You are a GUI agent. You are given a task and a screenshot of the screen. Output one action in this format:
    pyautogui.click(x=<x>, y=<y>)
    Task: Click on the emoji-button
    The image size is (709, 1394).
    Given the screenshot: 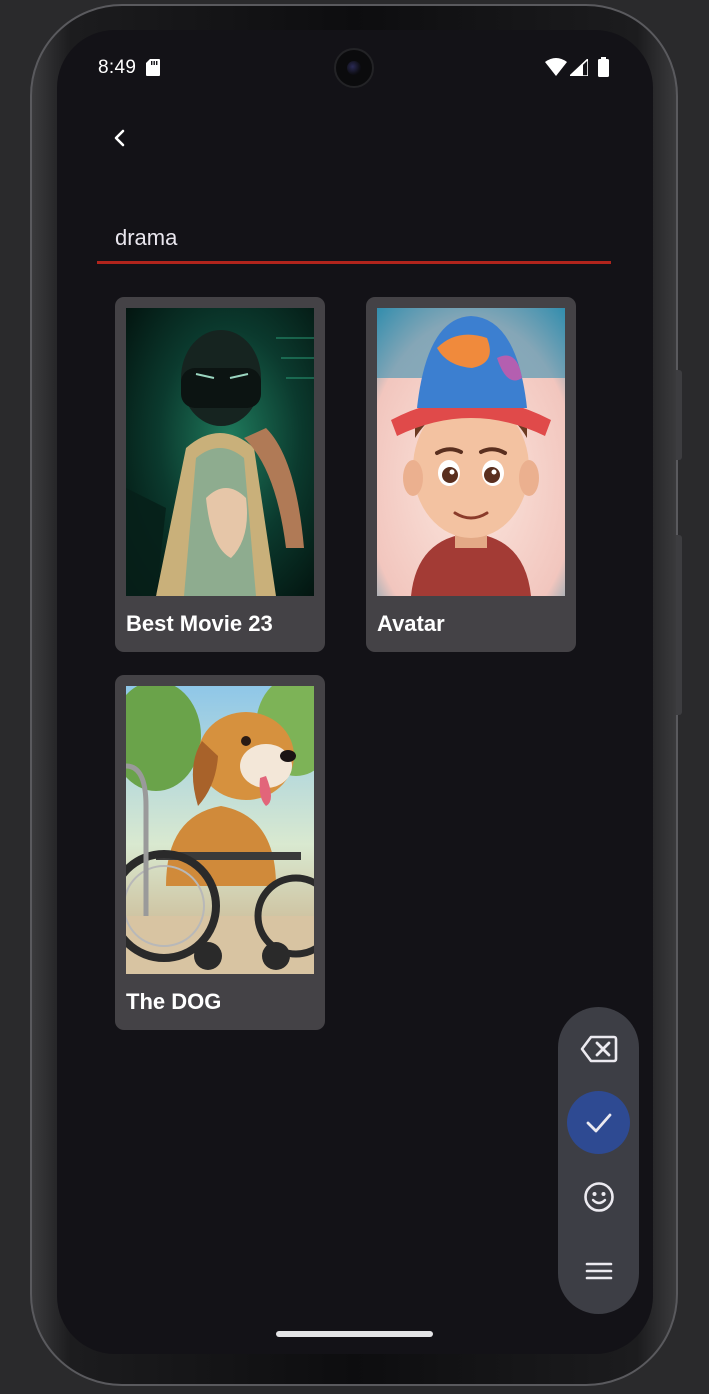 What is the action you would take?
    pyautogui.click(x=598, y=1196)
    